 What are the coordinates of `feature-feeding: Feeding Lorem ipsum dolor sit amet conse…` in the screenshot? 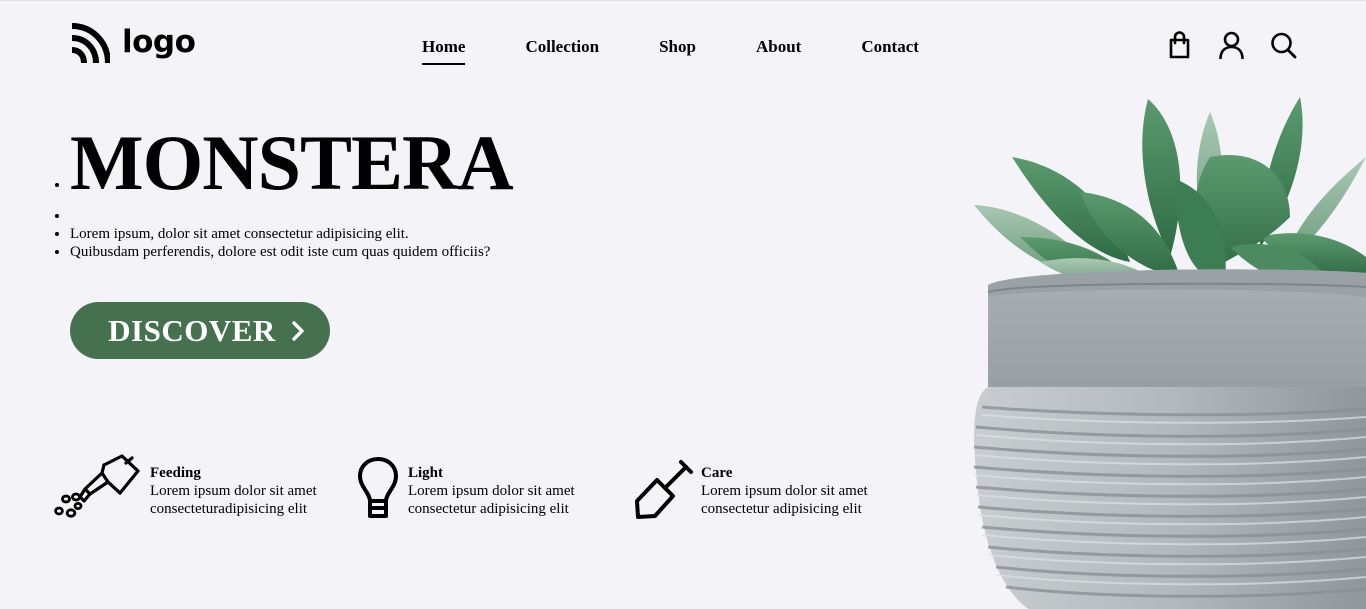 It's located at (185, 487).